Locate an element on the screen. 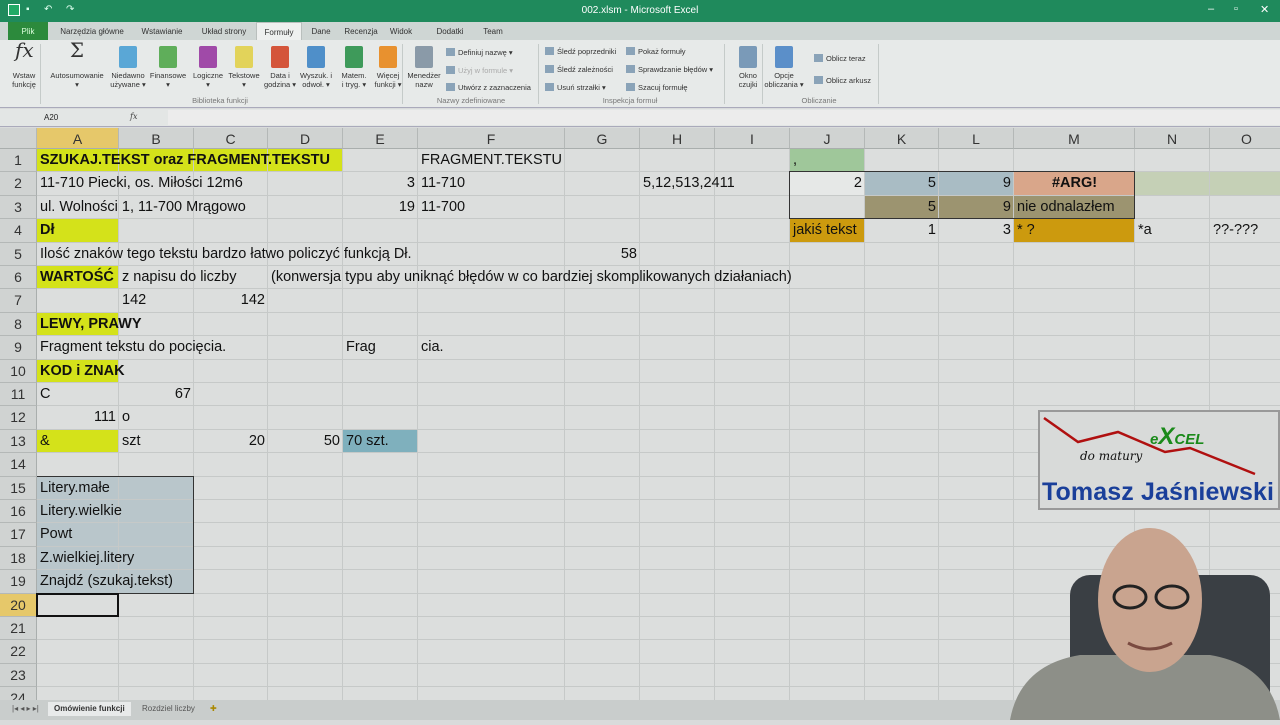  tab-team: Team is located at coordinates (493, 31).